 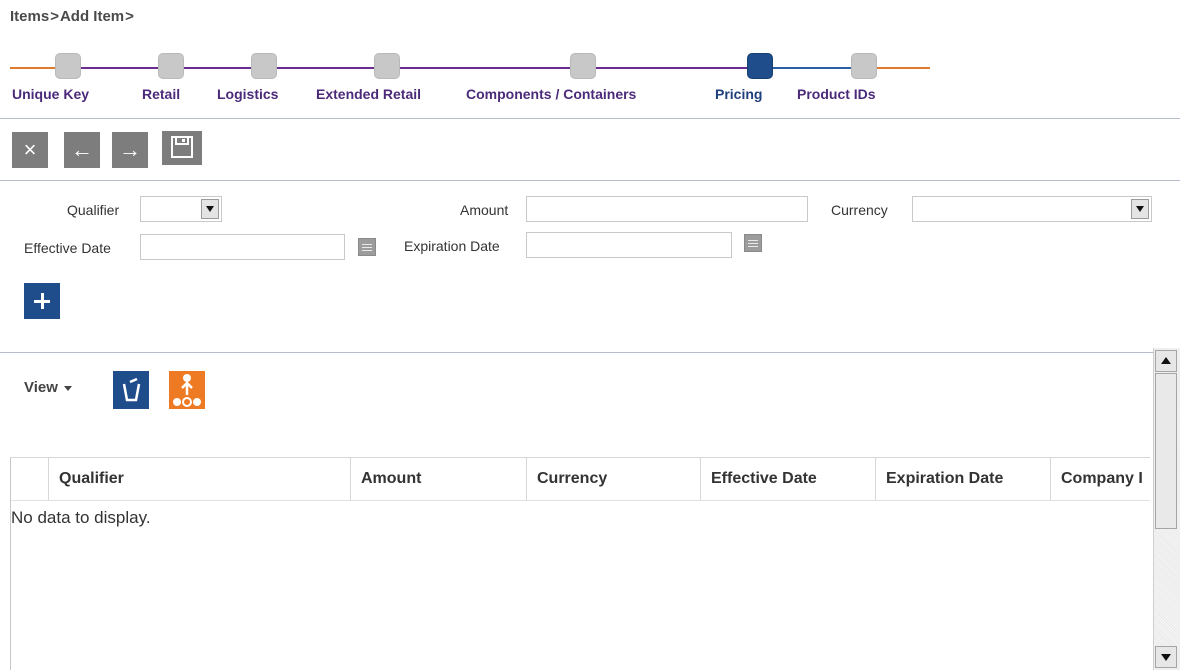 What do you see at coordinates (29, 16) in the screenshot?
I see `breadcrumb-item-items: Items` at bounding box center [29, 16].